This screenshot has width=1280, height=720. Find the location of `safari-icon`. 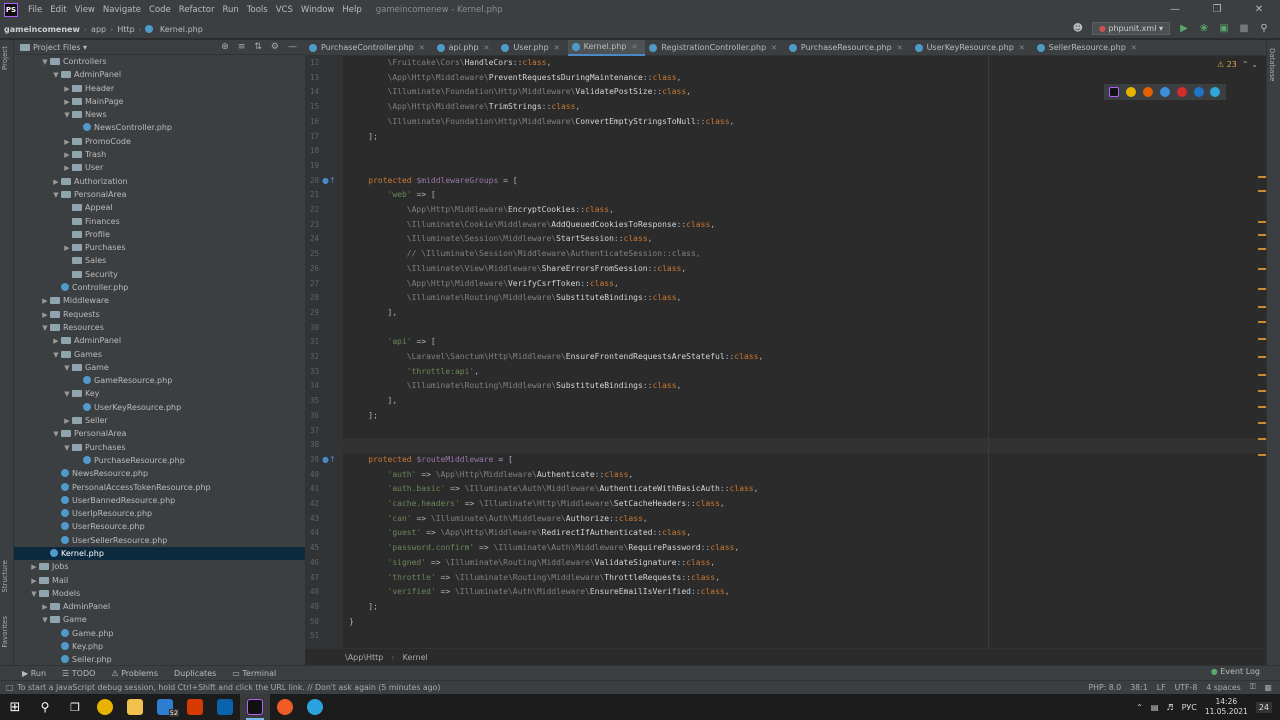

safari-icon is located at coordinates (1164, 92).